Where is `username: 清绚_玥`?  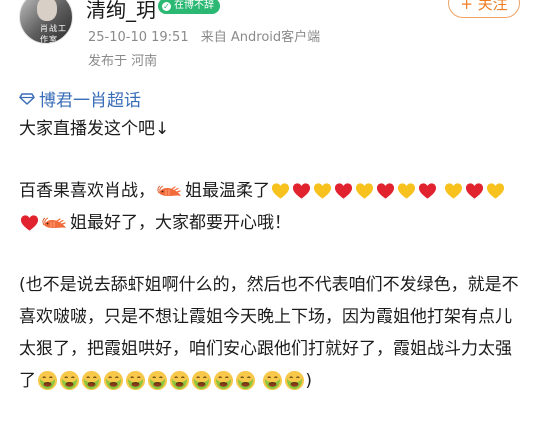 username: 清绚_玥 is located at coordinates (121, 11).